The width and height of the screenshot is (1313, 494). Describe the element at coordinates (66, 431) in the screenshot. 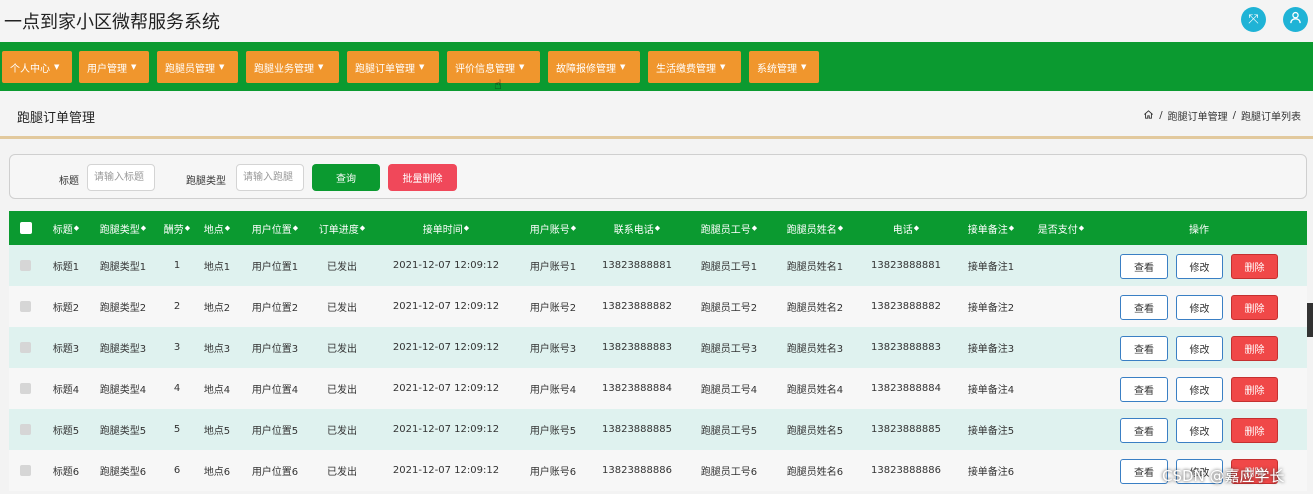

I see `cell-title: 标题5` at that location.